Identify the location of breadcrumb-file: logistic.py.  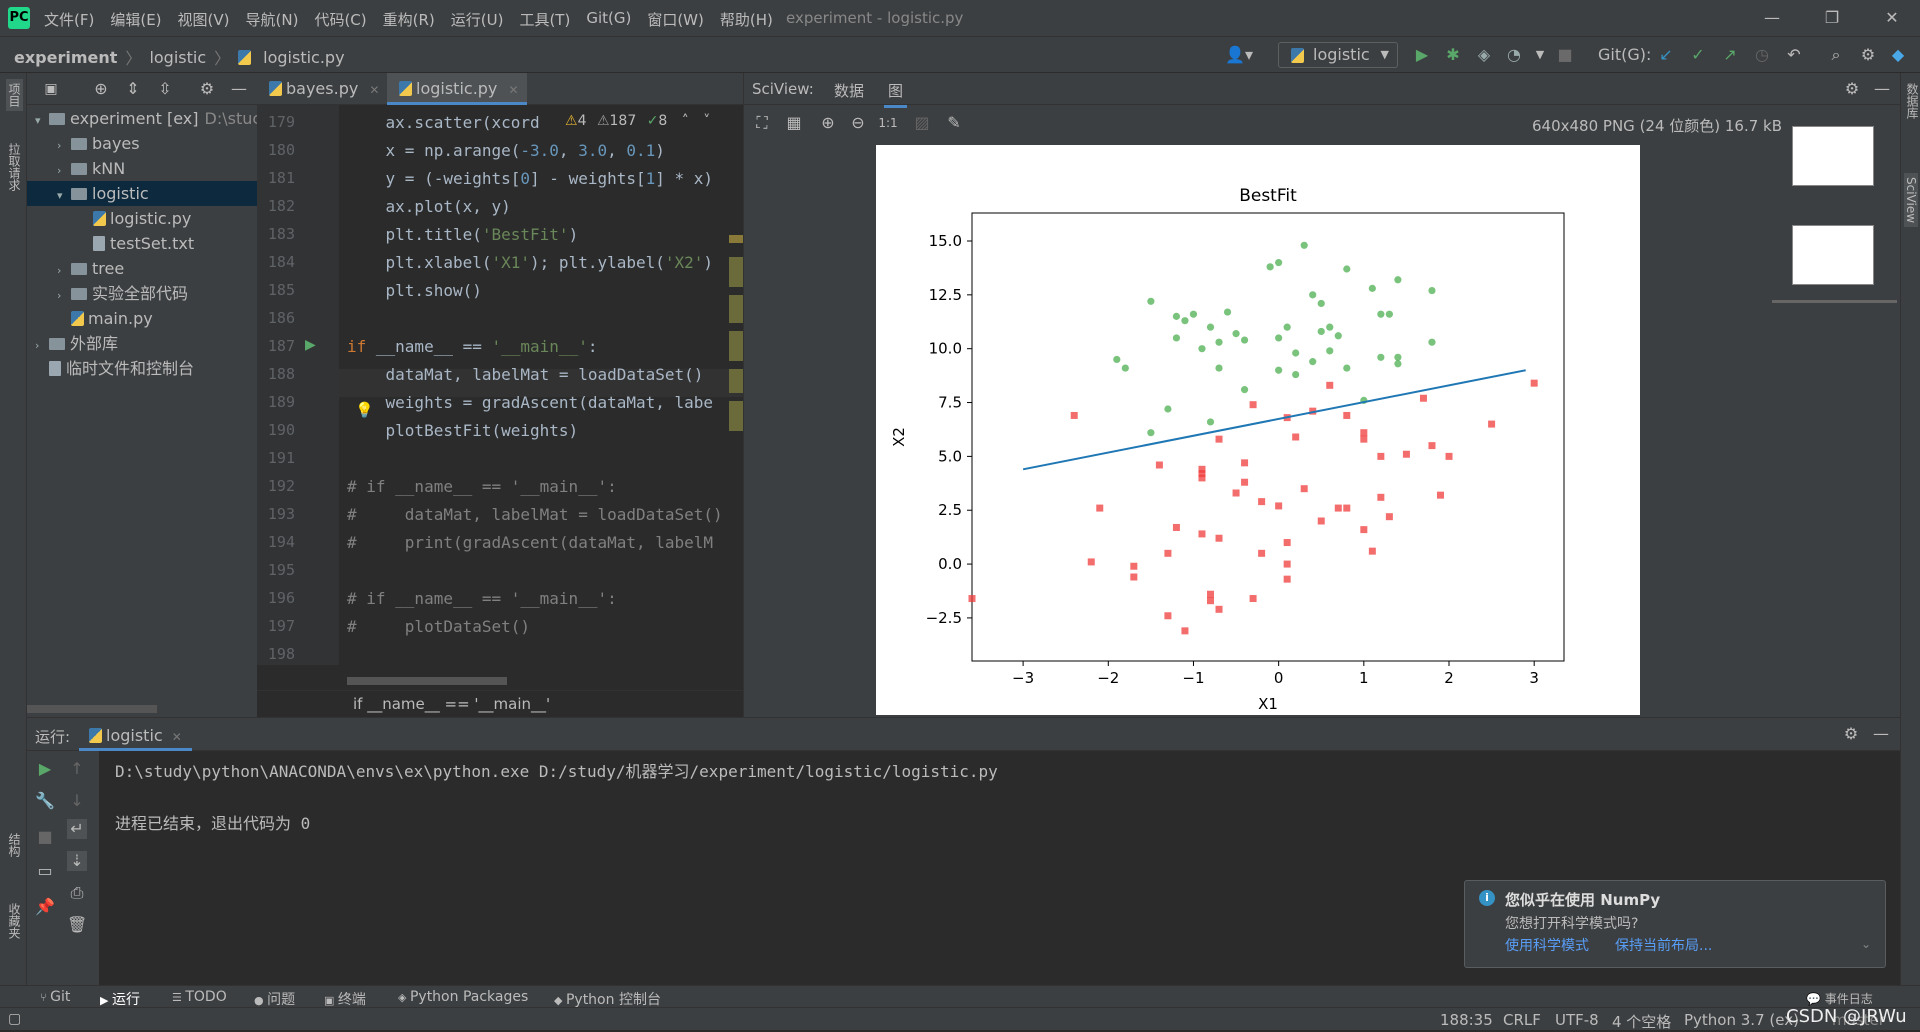
(303, 57).